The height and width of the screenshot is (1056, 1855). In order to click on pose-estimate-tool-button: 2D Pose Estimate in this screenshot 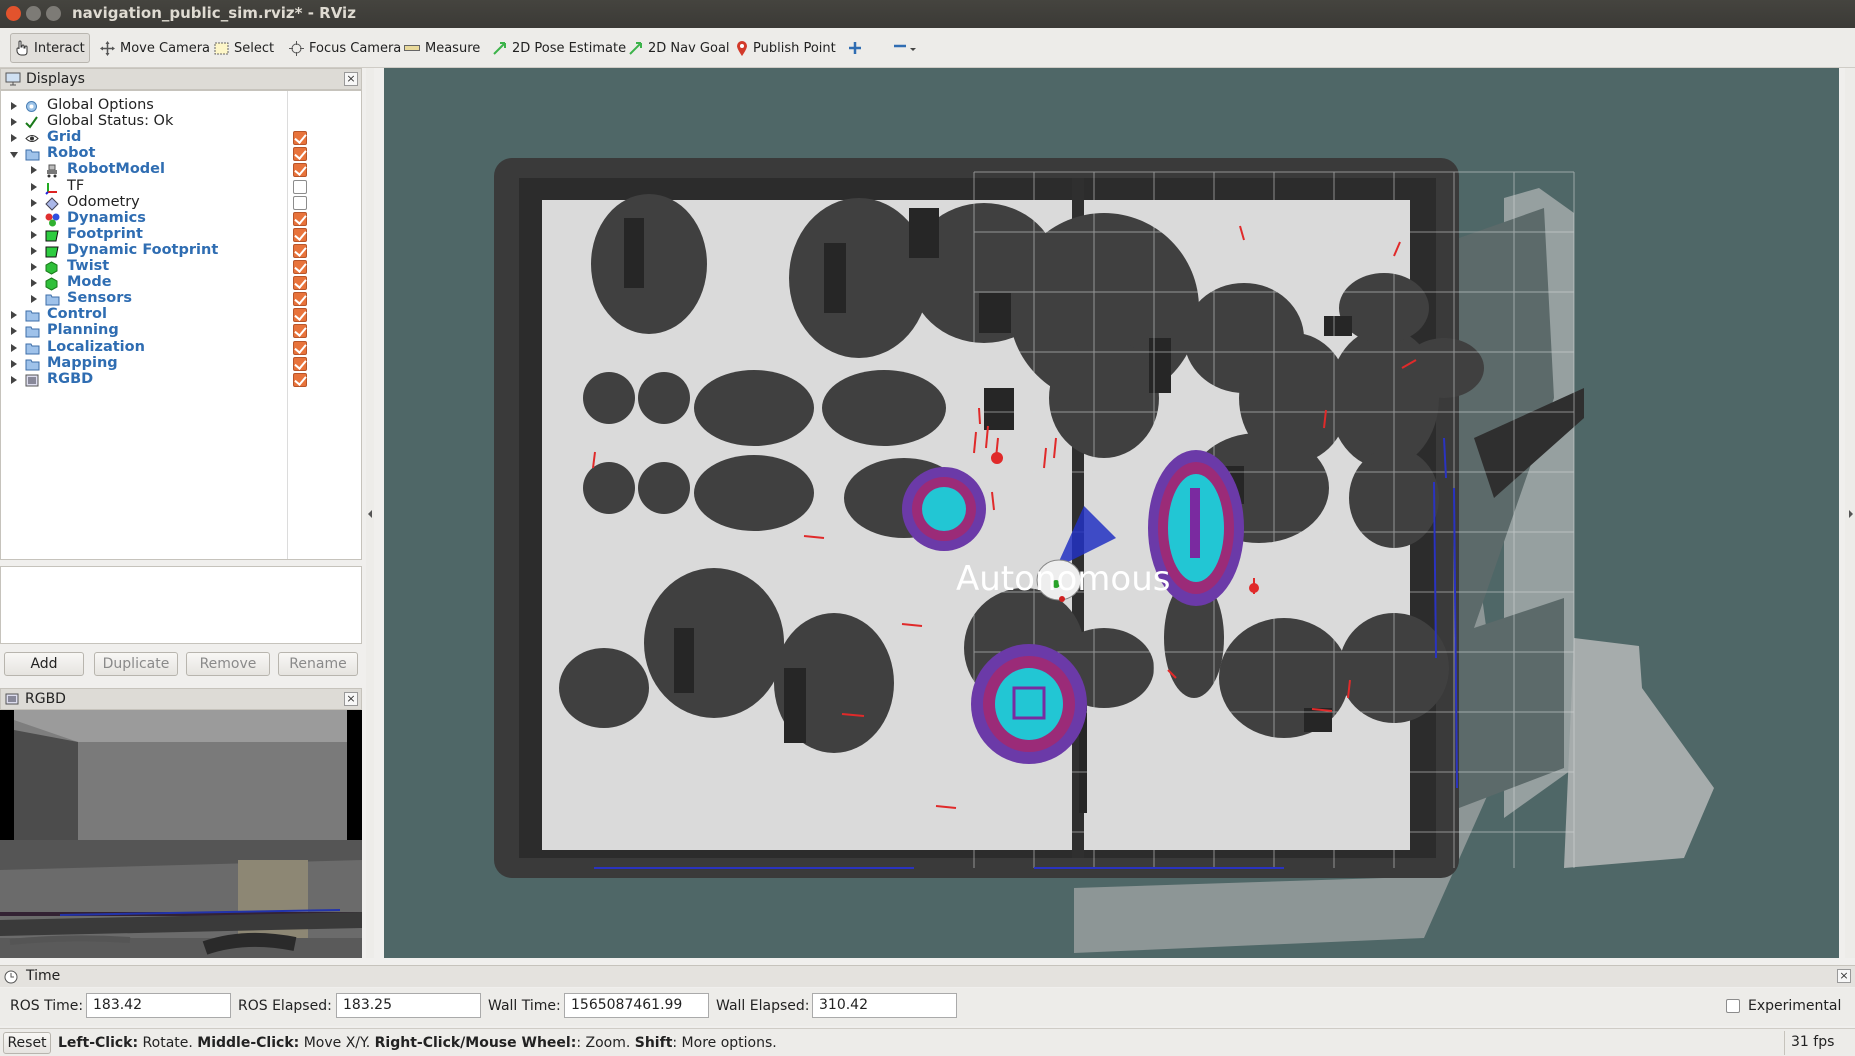, I will do `click(559, 48)`.